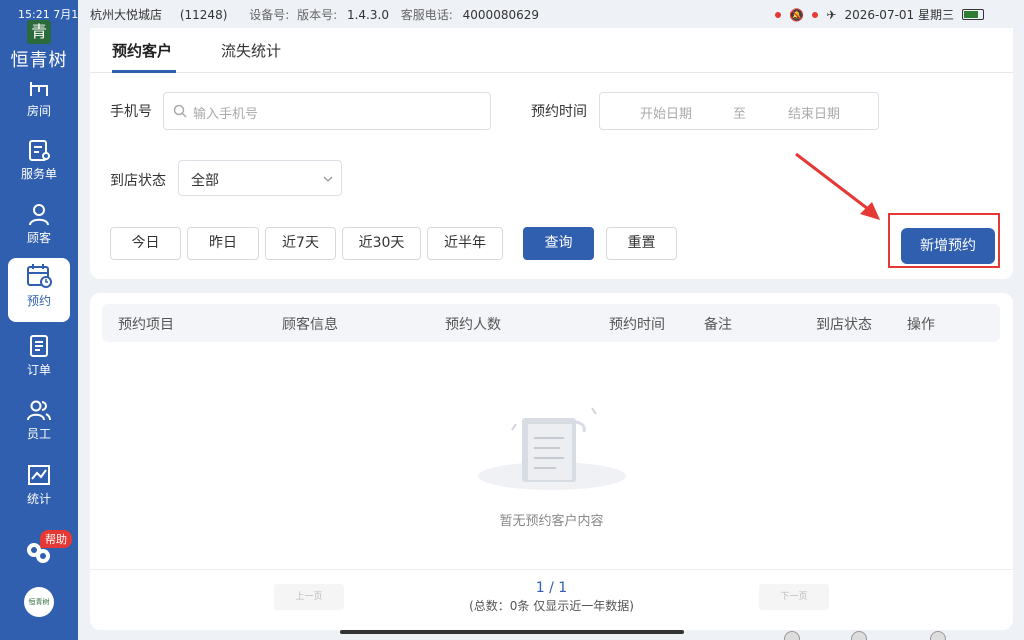 The height and width of the screenshot is (640, 1024). What do you see at coordinates (473, 325) in the screenshot?
I see `column-header: 预约人数` at bounding box center [473, 325].